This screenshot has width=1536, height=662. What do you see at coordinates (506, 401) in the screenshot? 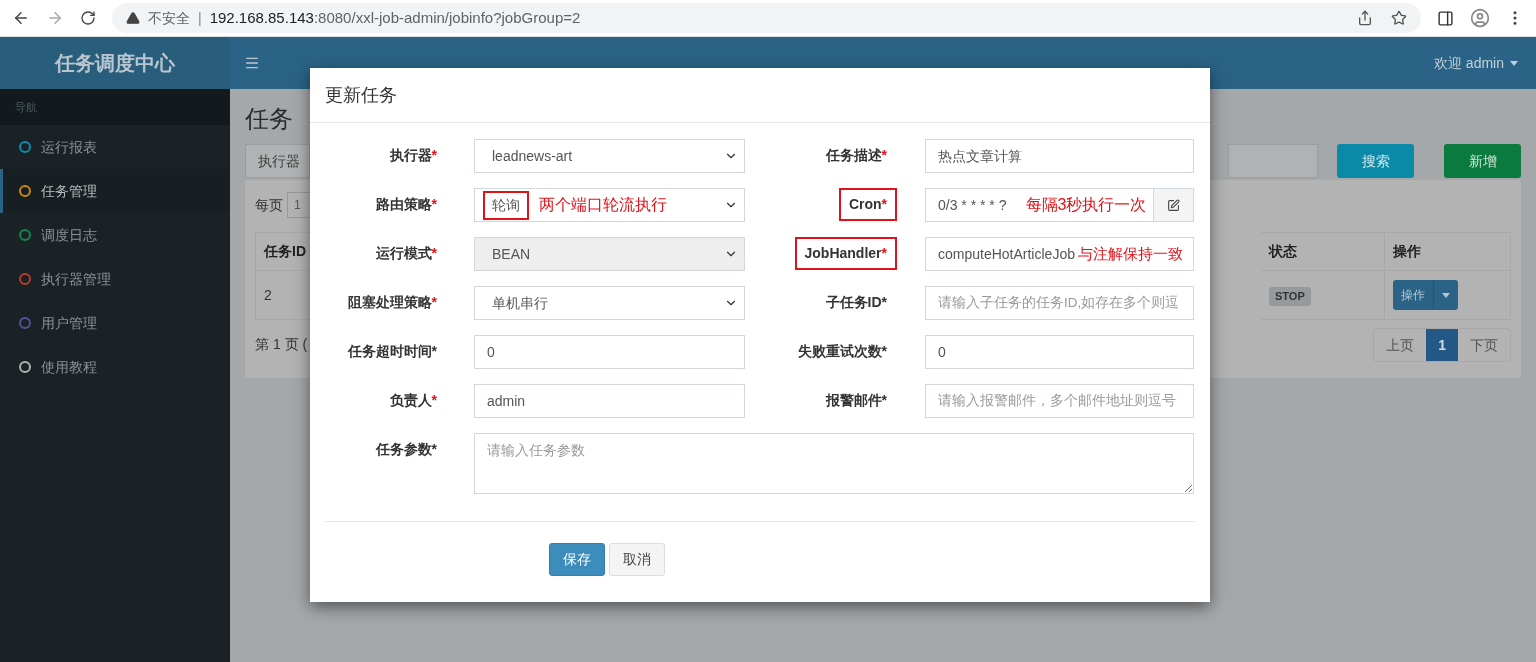
I see `field-value: admin` at bounding box center [506, 401].